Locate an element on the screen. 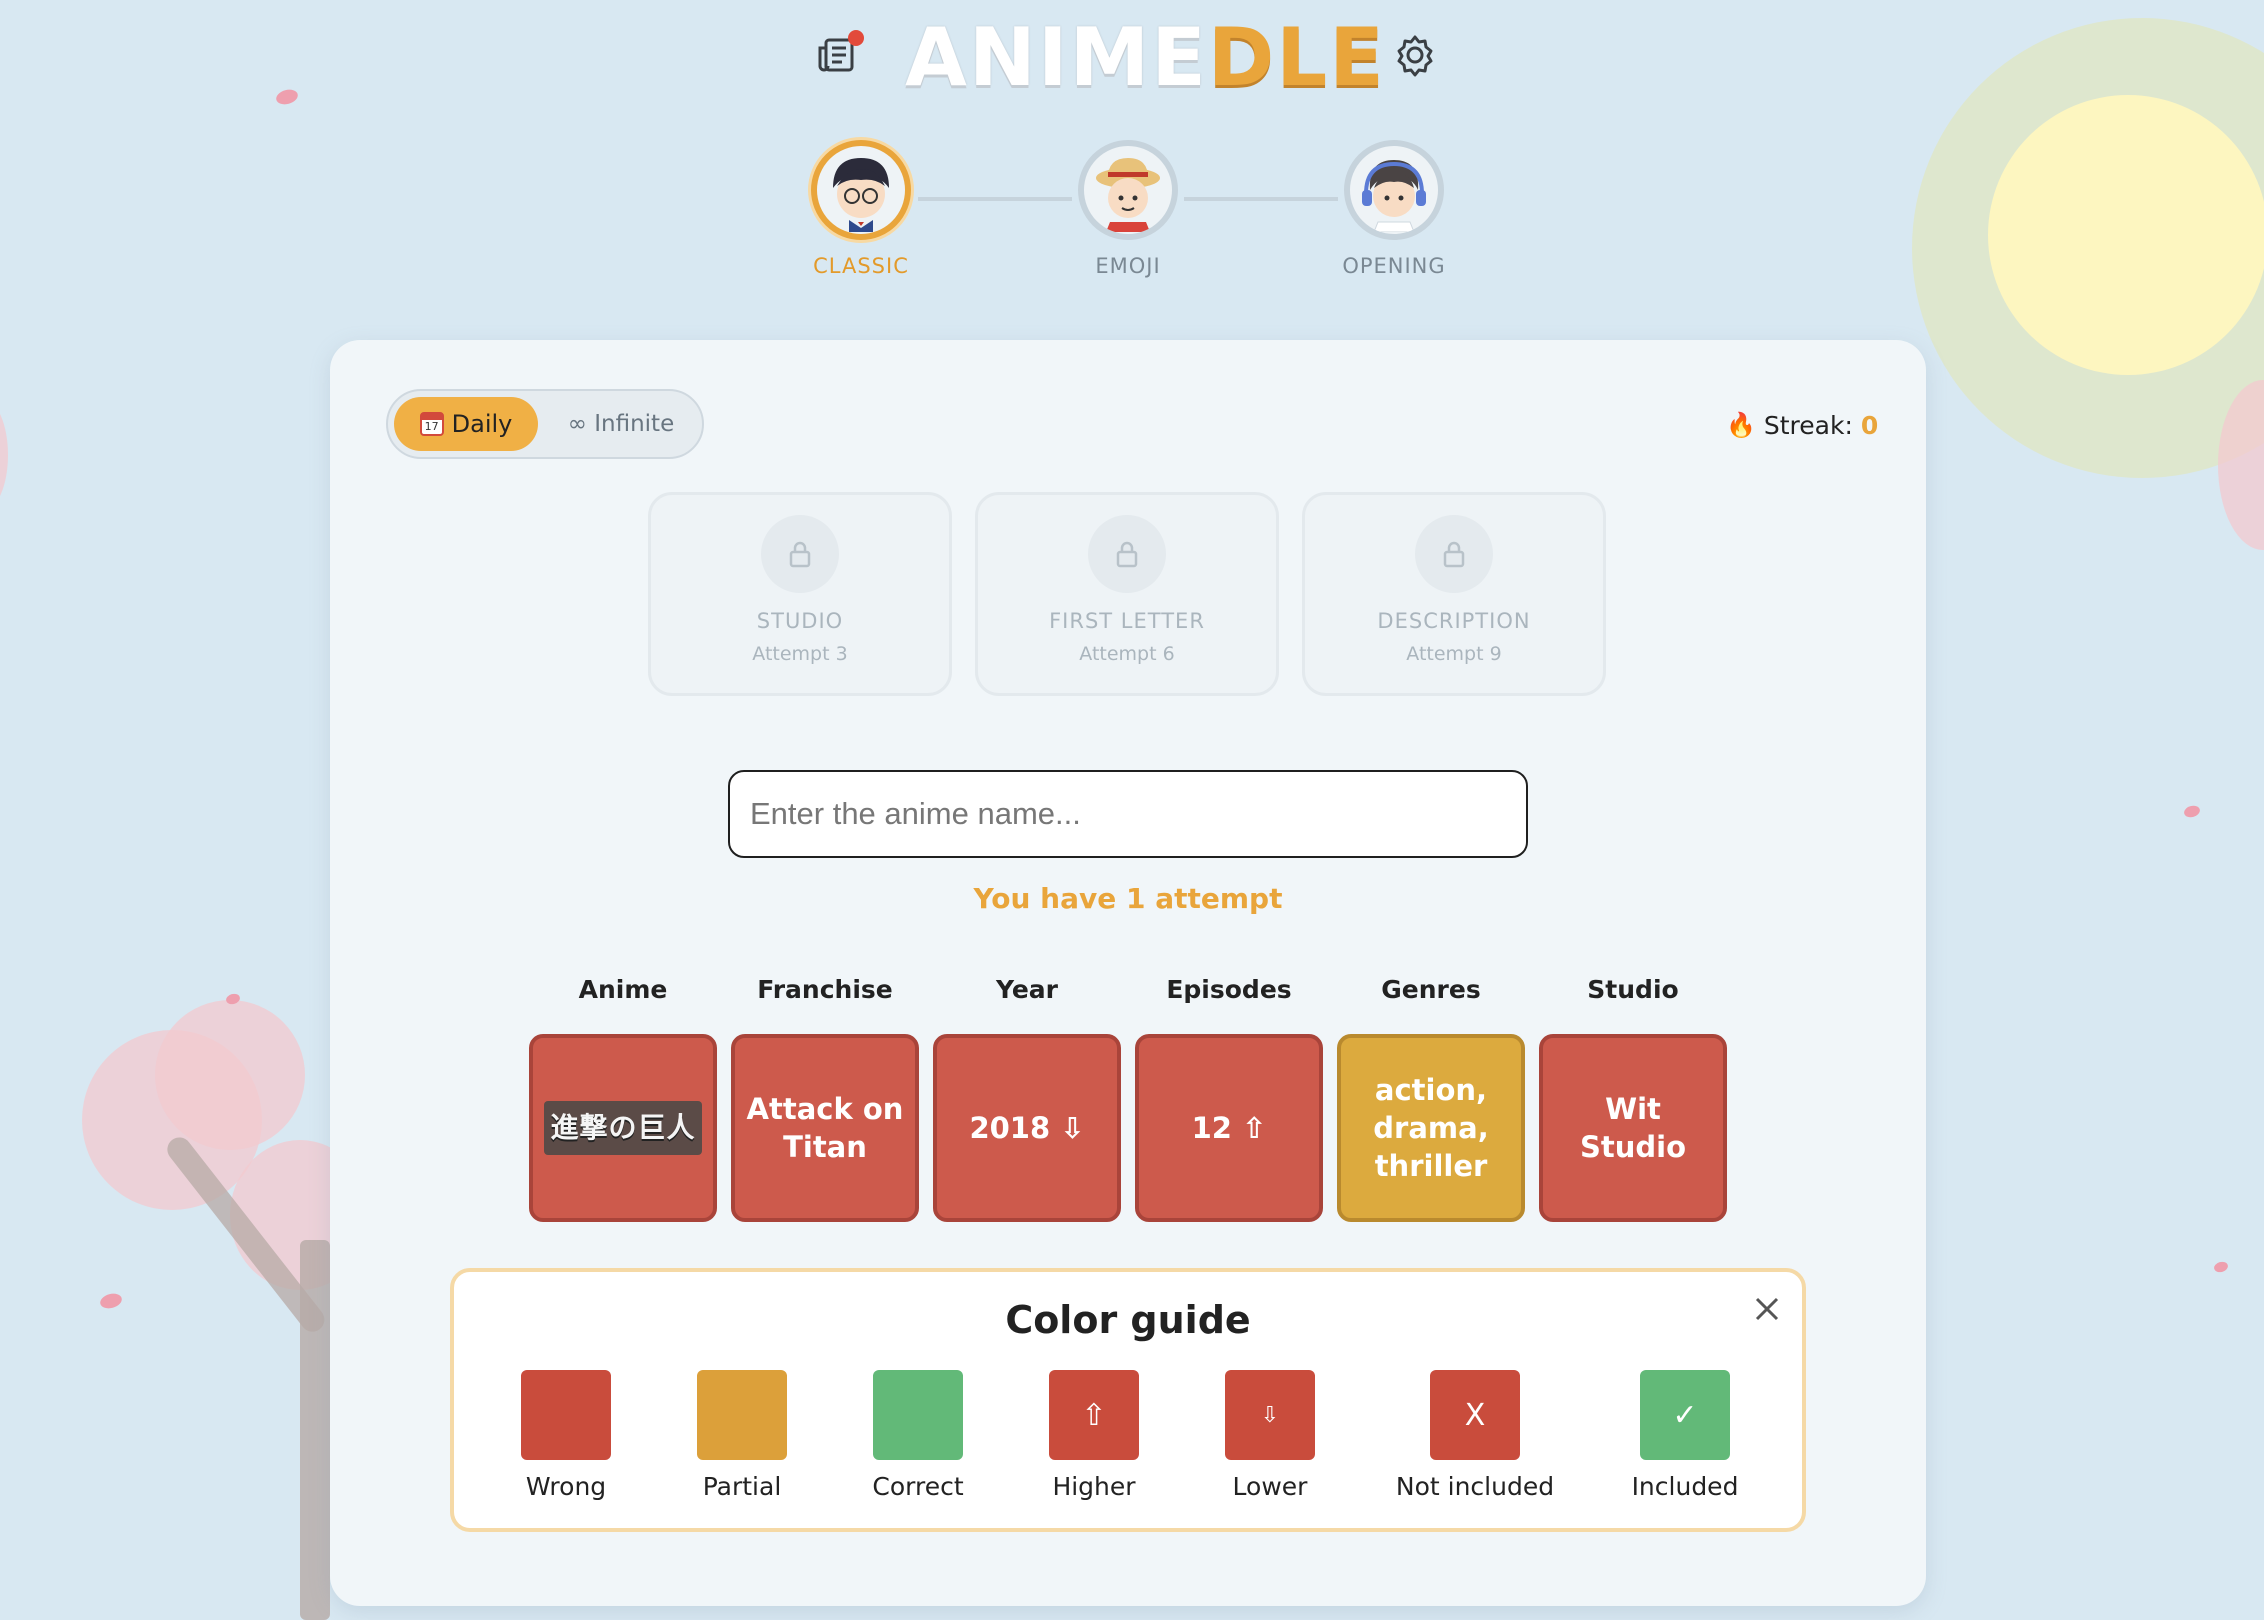  mode-opening: OPENING is located at coordinates (1394, 209).